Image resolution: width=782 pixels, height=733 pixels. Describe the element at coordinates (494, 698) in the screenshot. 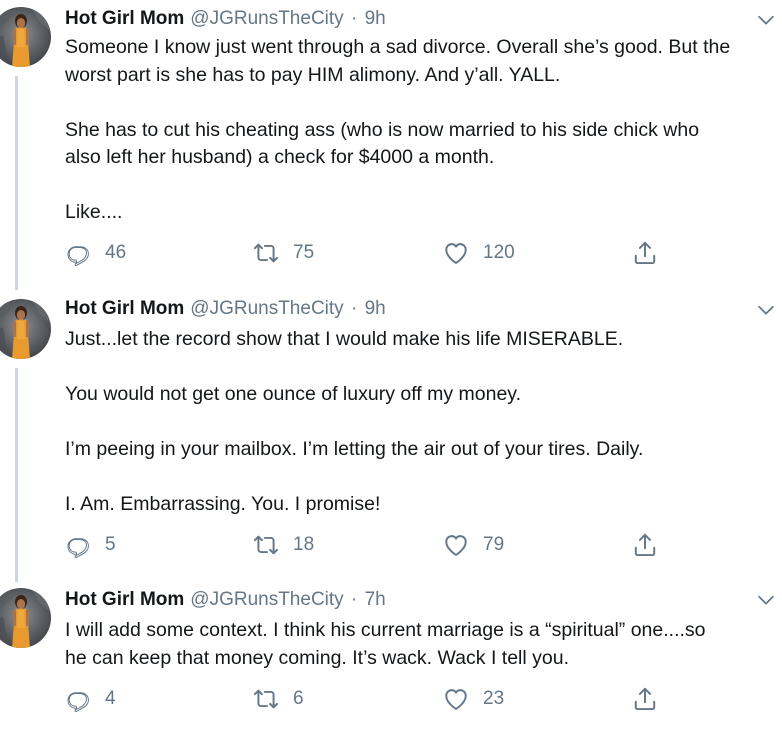

I see `like-count: 23` at that location.